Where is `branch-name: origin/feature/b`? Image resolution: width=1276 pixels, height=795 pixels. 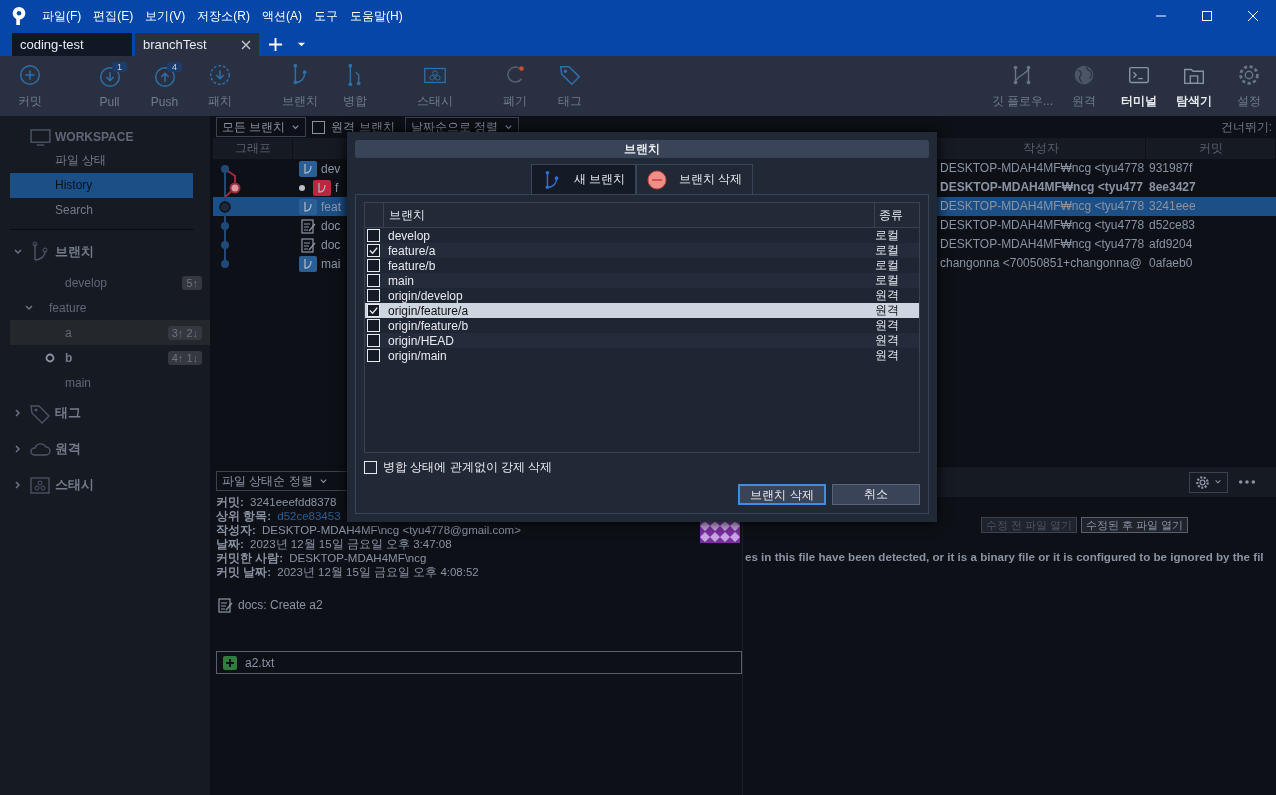
branch-name: origin/feature/b is located at coordinates (429, 325).